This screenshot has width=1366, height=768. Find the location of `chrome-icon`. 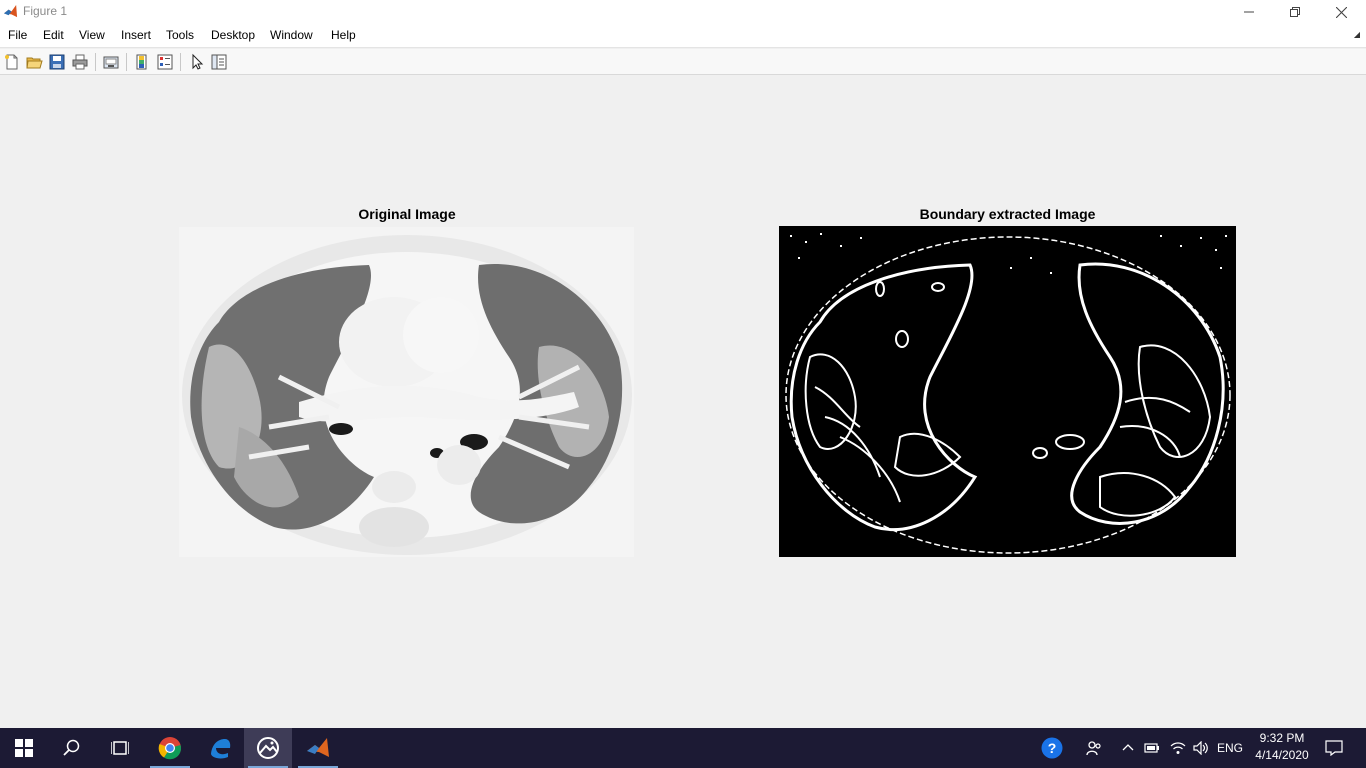

chrome-icon is located at coordinates (170, 748).